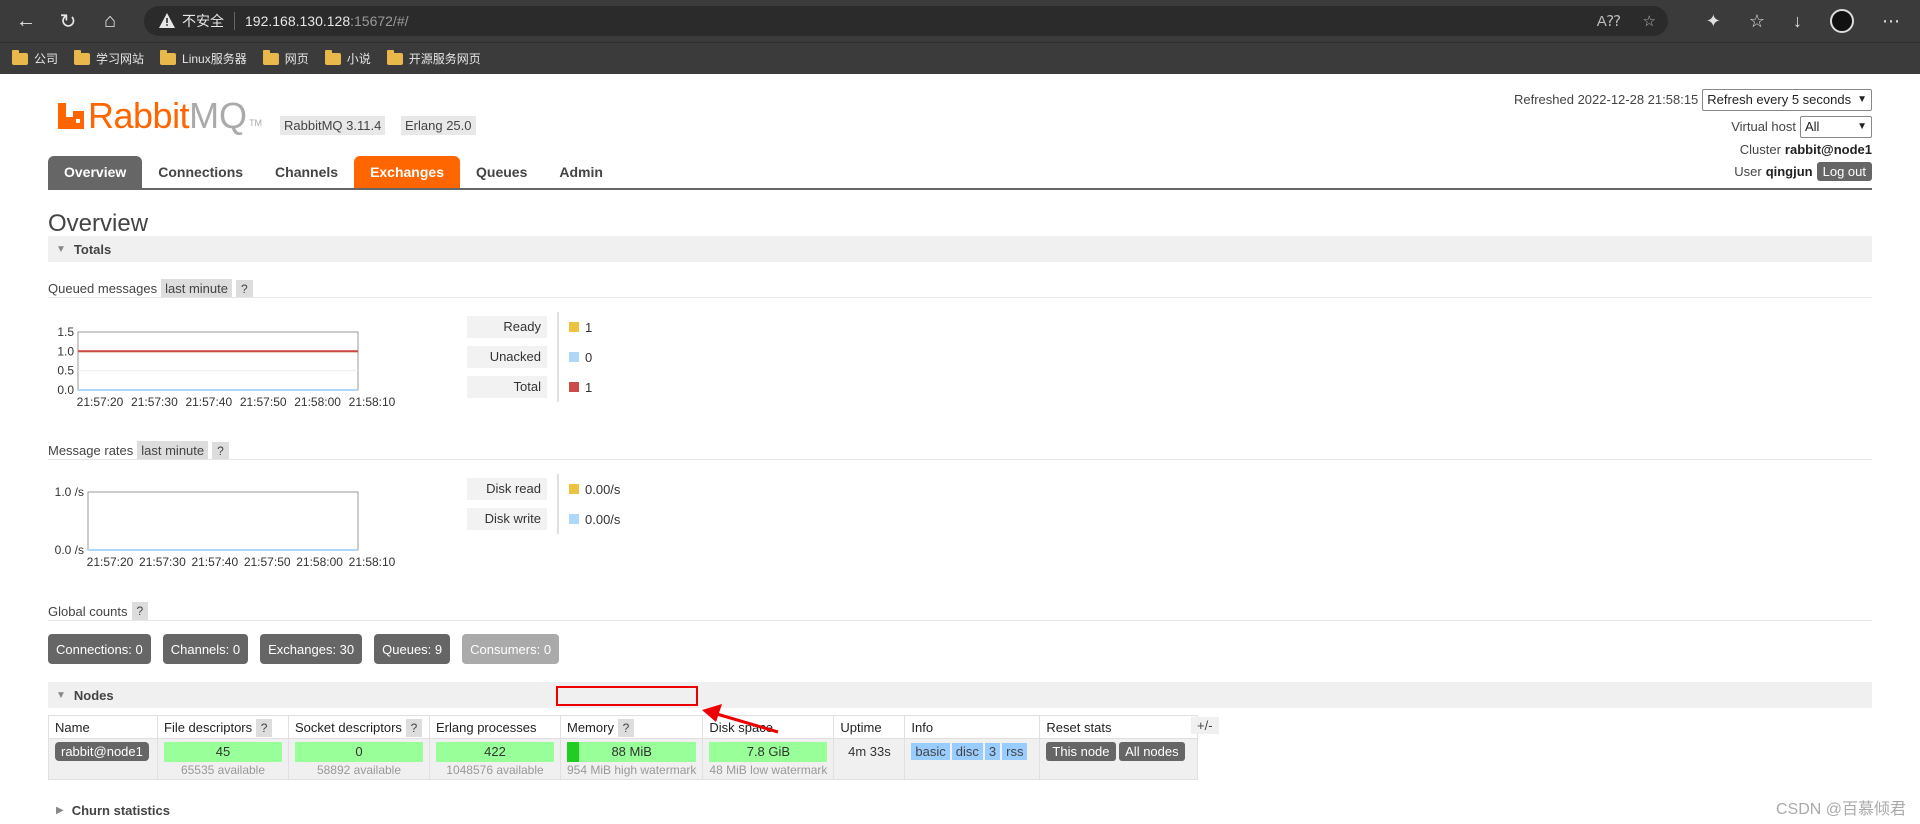 This screenshot has height=824, width=1920. Describe the element at coordinates (495, 727) in the screenshot. I see `col-erlang-processes: Erlang processes` at that location.